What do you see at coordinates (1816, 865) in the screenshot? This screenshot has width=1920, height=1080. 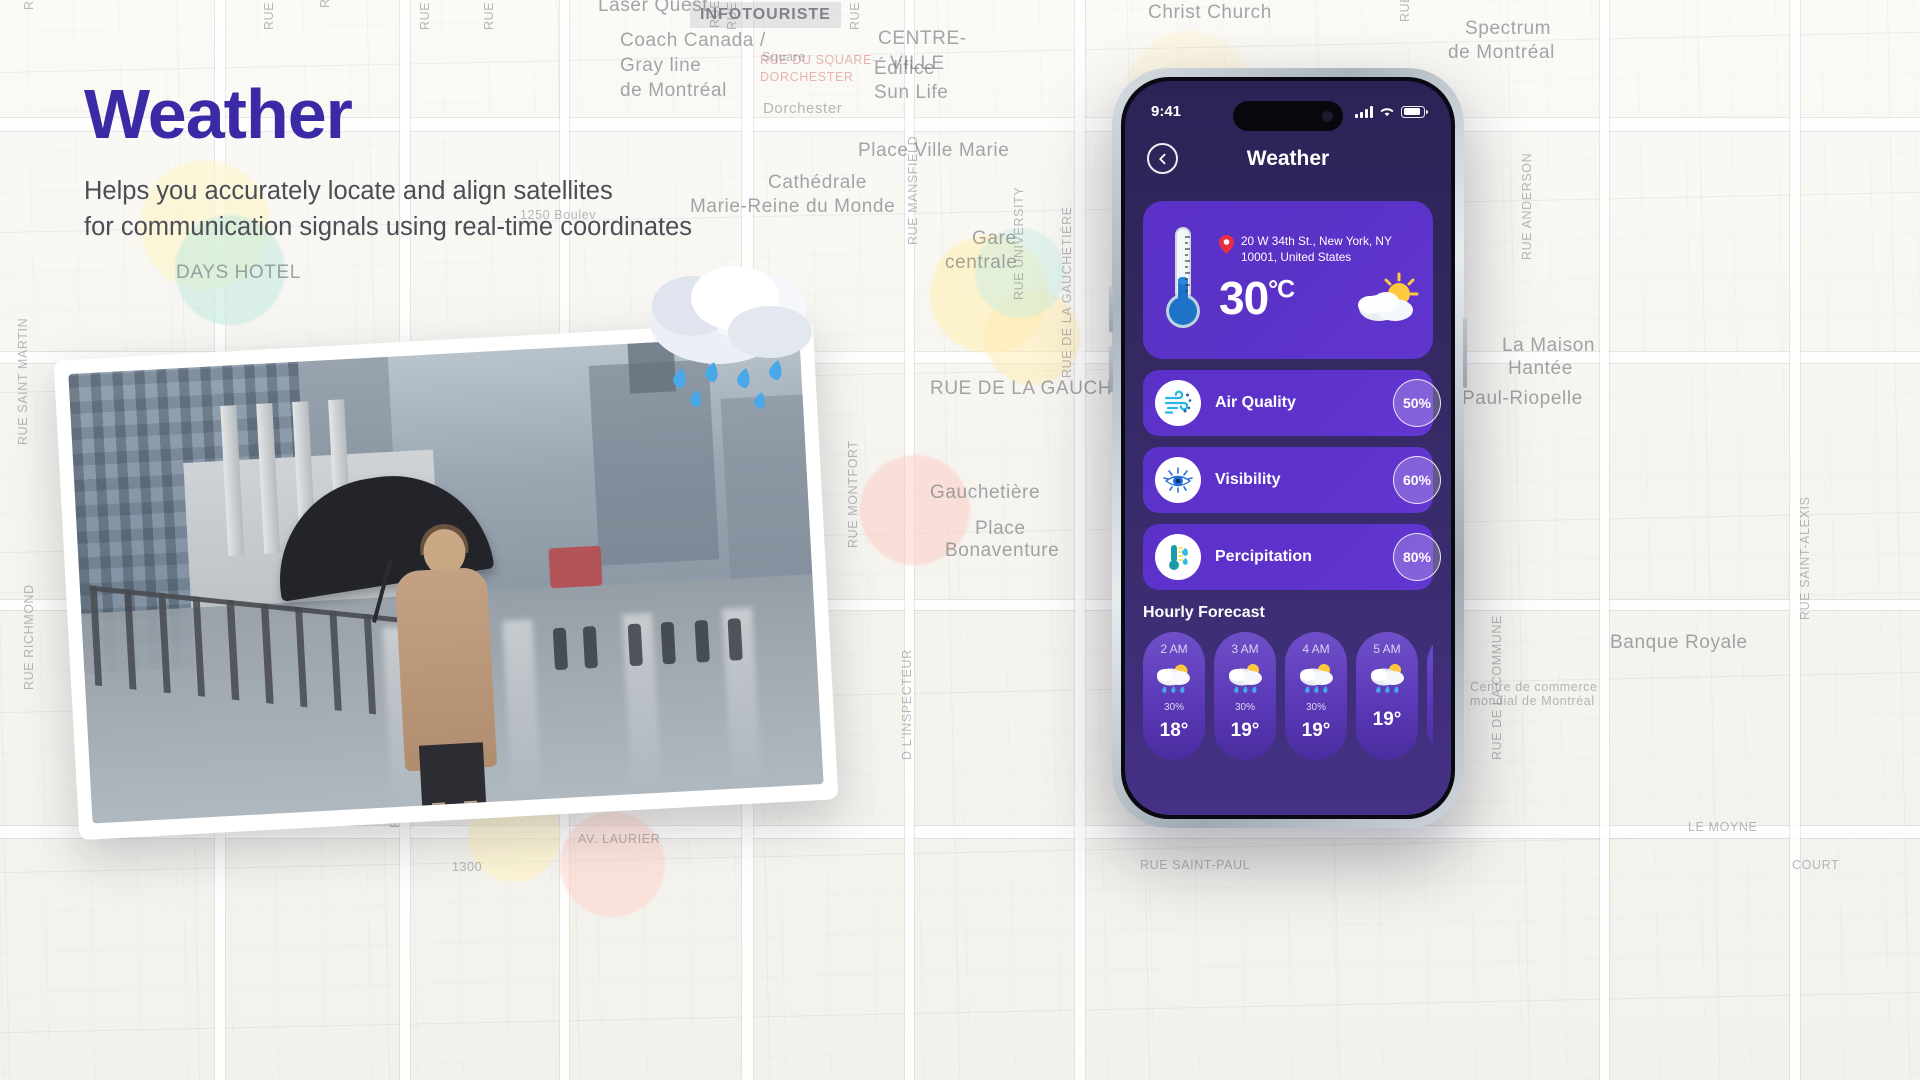 I see `map-label: COURT` at bounding box center [1816, 865].